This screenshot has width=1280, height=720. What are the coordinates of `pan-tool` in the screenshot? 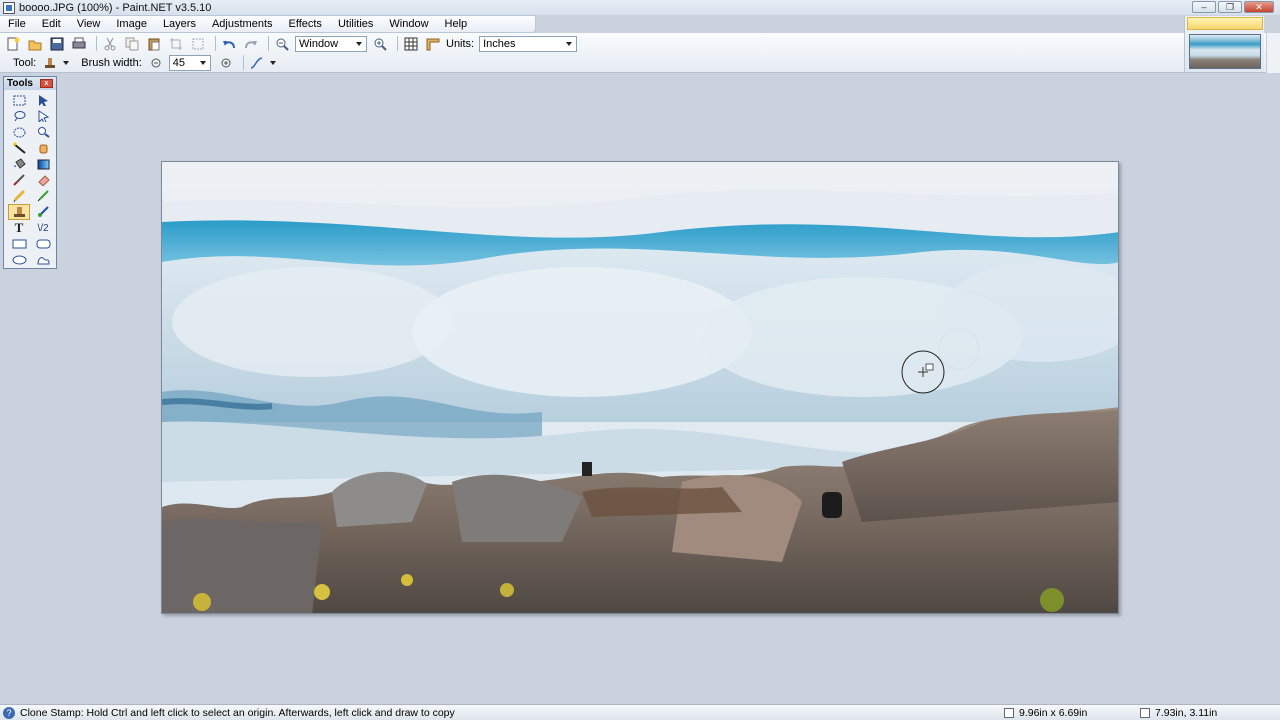 It's located at (43, 148).